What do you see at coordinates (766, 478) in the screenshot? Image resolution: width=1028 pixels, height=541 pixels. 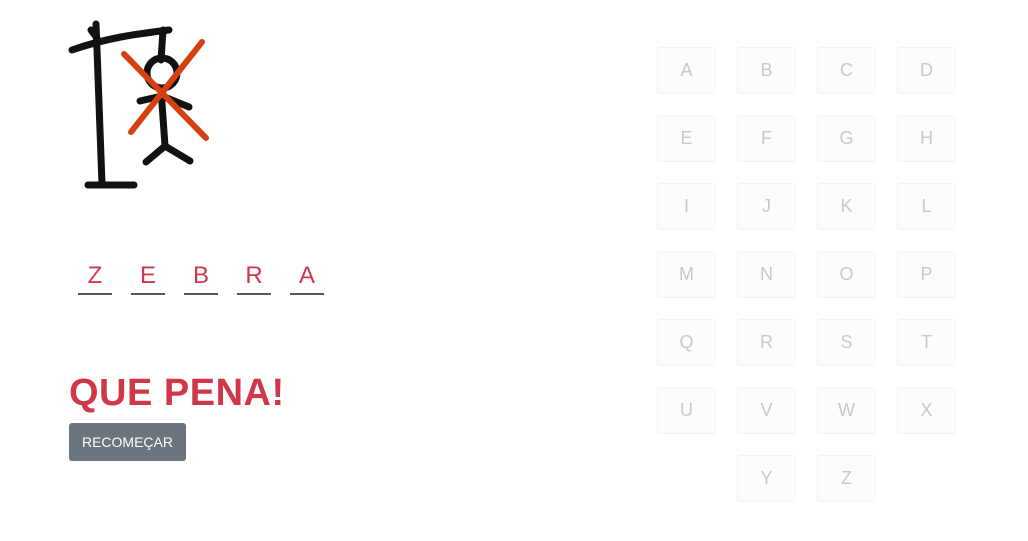 I see `key-y: Y` at bounding box center [766, 478].